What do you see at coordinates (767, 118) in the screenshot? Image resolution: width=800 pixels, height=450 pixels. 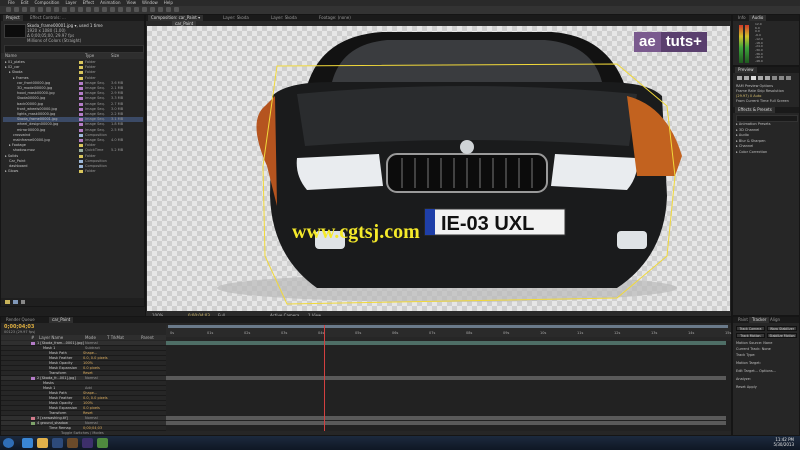 I see `effects-search-input` at bounding box center [767, 118].